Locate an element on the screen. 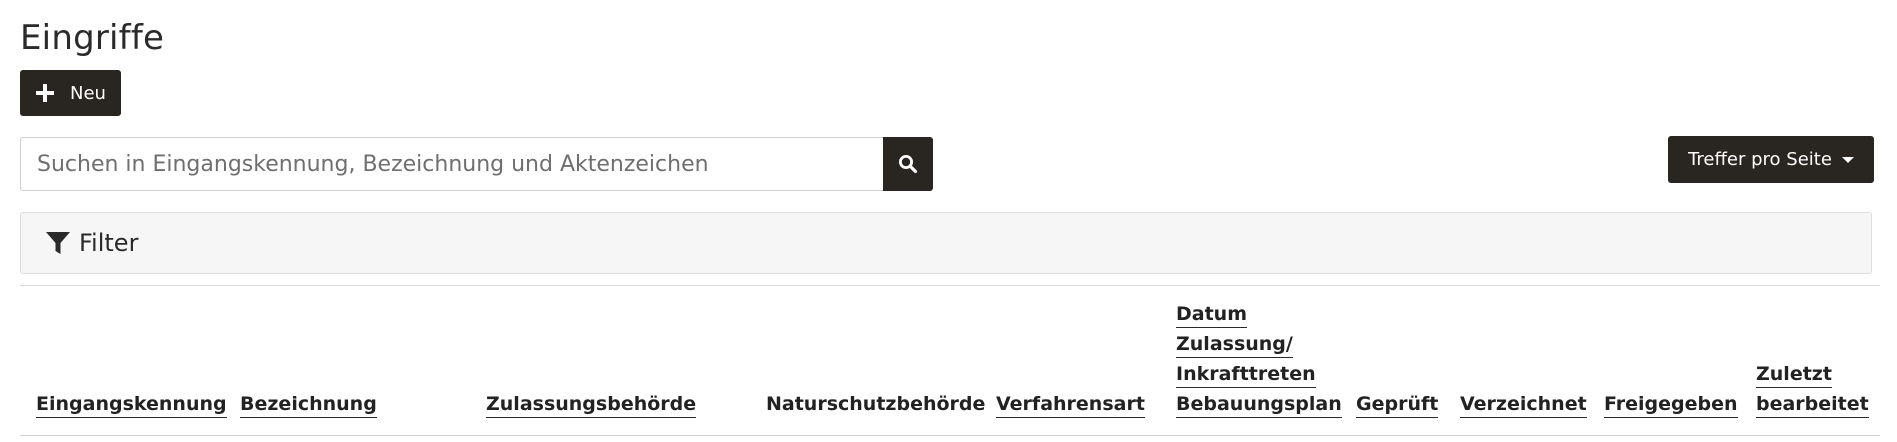 The width and height of the screenshot is (1897, 442). new-button: Neu is located at coordinates (70, 93).